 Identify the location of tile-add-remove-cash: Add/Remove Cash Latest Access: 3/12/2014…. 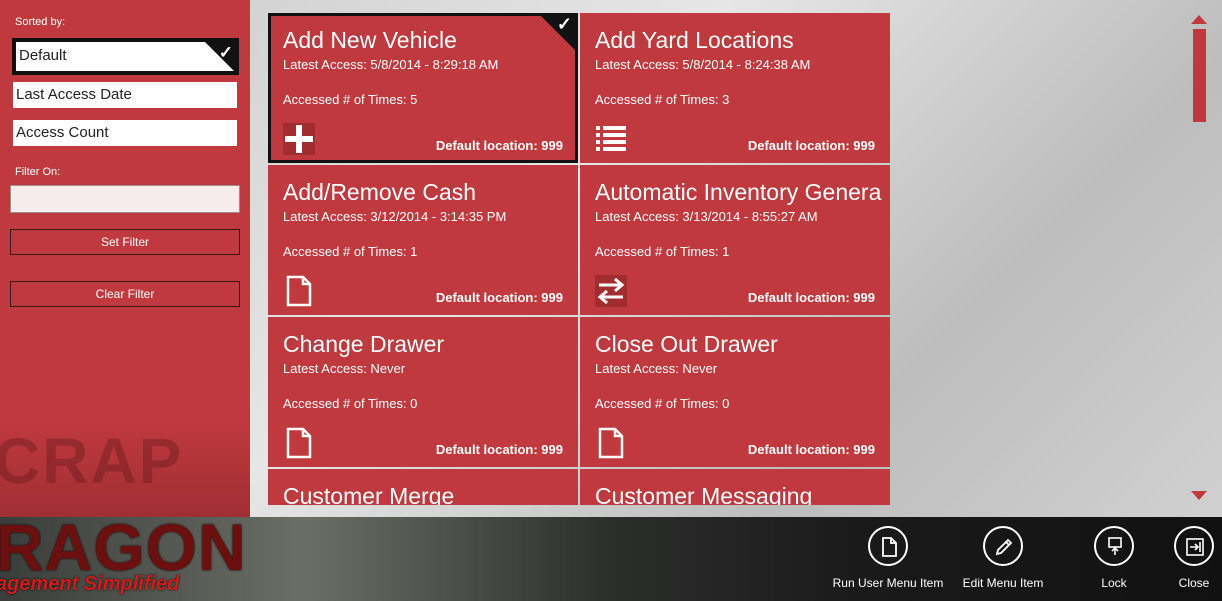
(423, 240).